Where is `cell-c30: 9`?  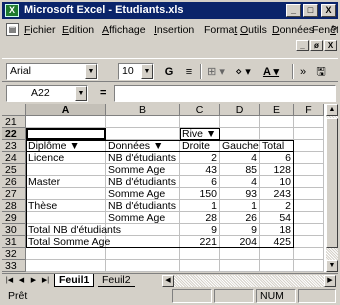
cell-c30: 9 is located at coordinates (200, 230).